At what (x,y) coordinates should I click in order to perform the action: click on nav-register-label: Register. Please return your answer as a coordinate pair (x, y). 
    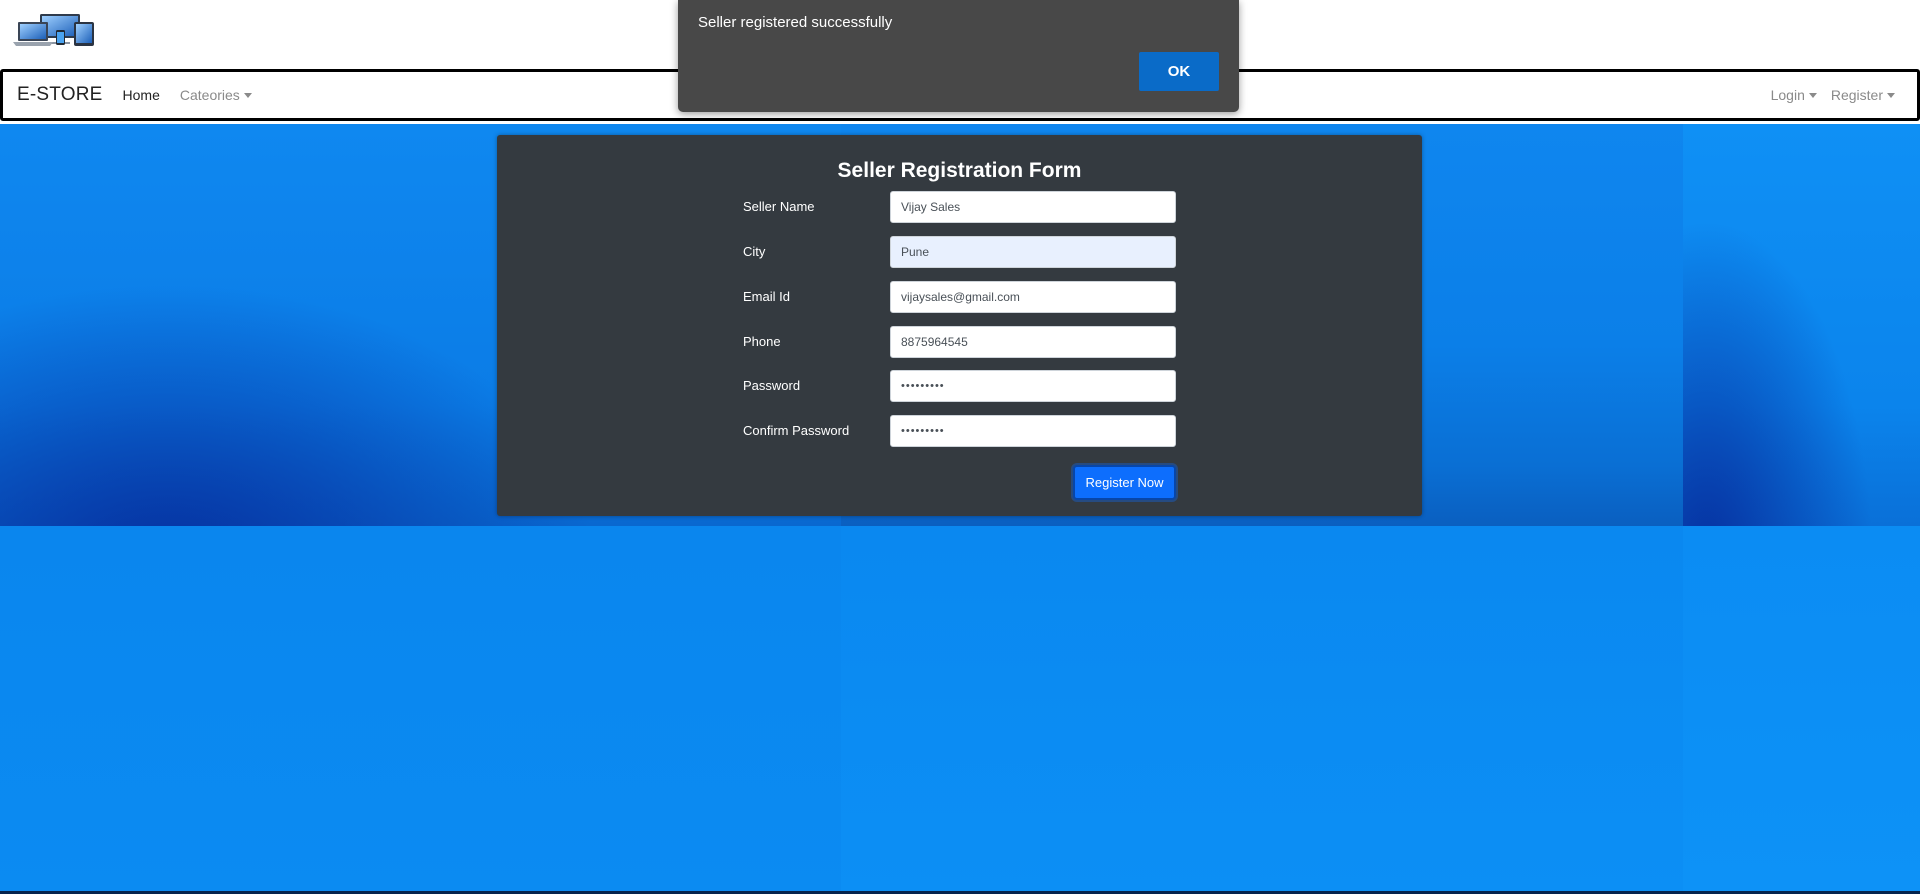
    Looking at the image, I should click on (1856, 95).